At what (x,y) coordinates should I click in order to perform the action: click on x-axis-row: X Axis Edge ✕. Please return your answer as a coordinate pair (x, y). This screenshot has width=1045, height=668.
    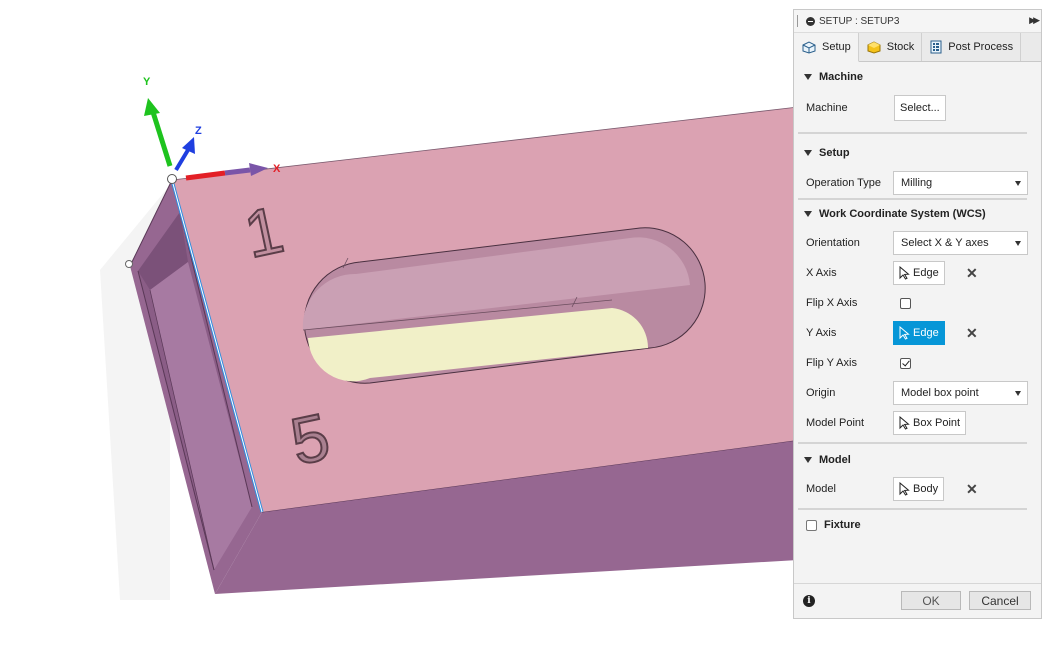
    Looking at the image, I should click on (917, 273).